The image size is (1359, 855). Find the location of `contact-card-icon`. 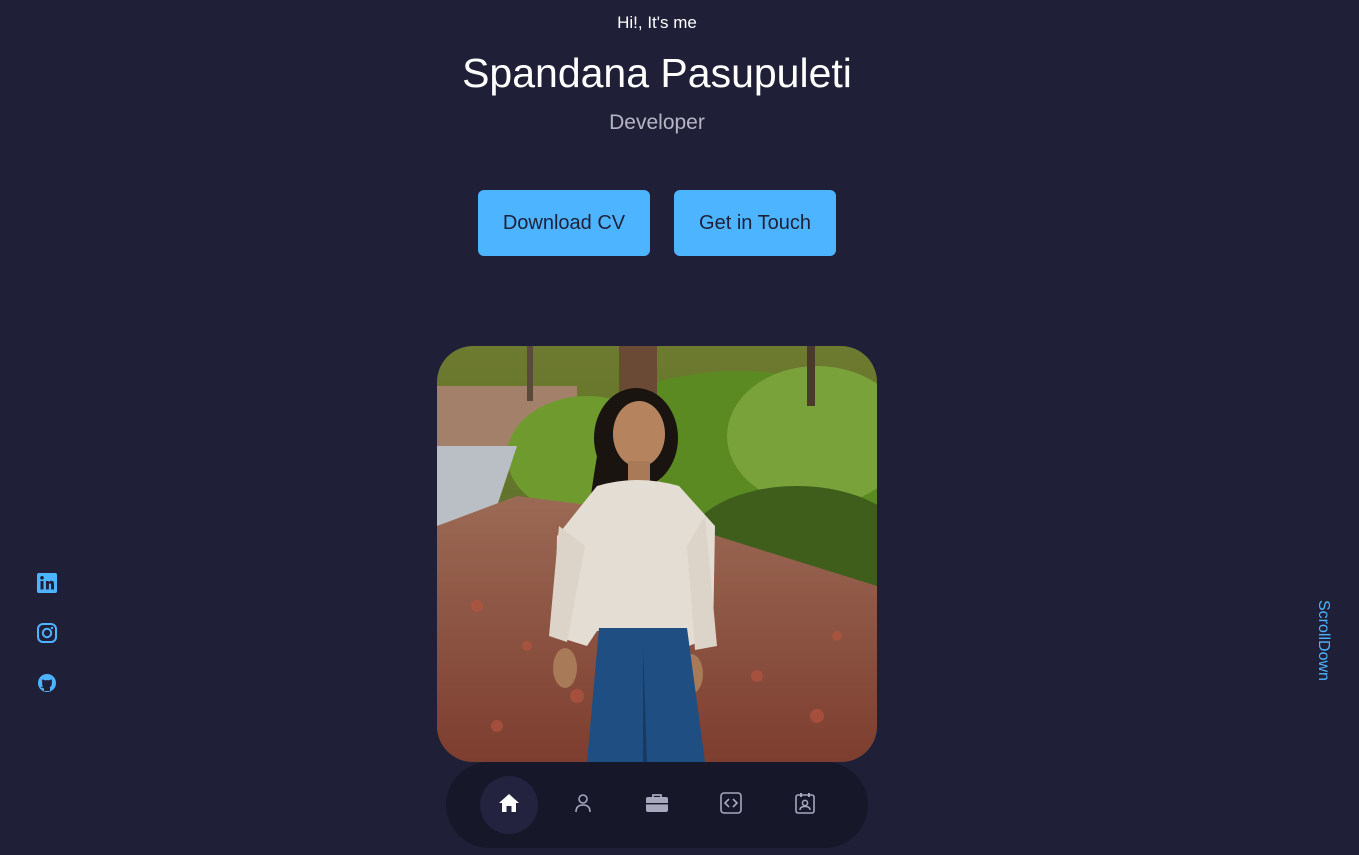

contact-card-icon is located at coordinates (805, 805).